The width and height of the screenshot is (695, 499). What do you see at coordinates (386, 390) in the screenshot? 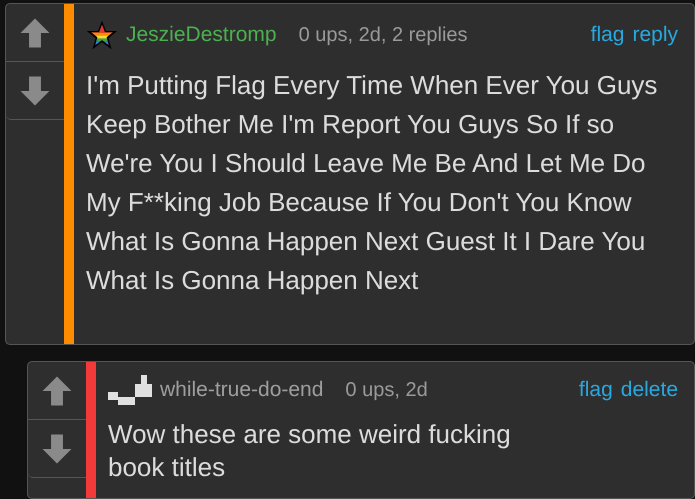
I see `comment-meta: 0 ups, 2d` at bounding box center [386, 390].